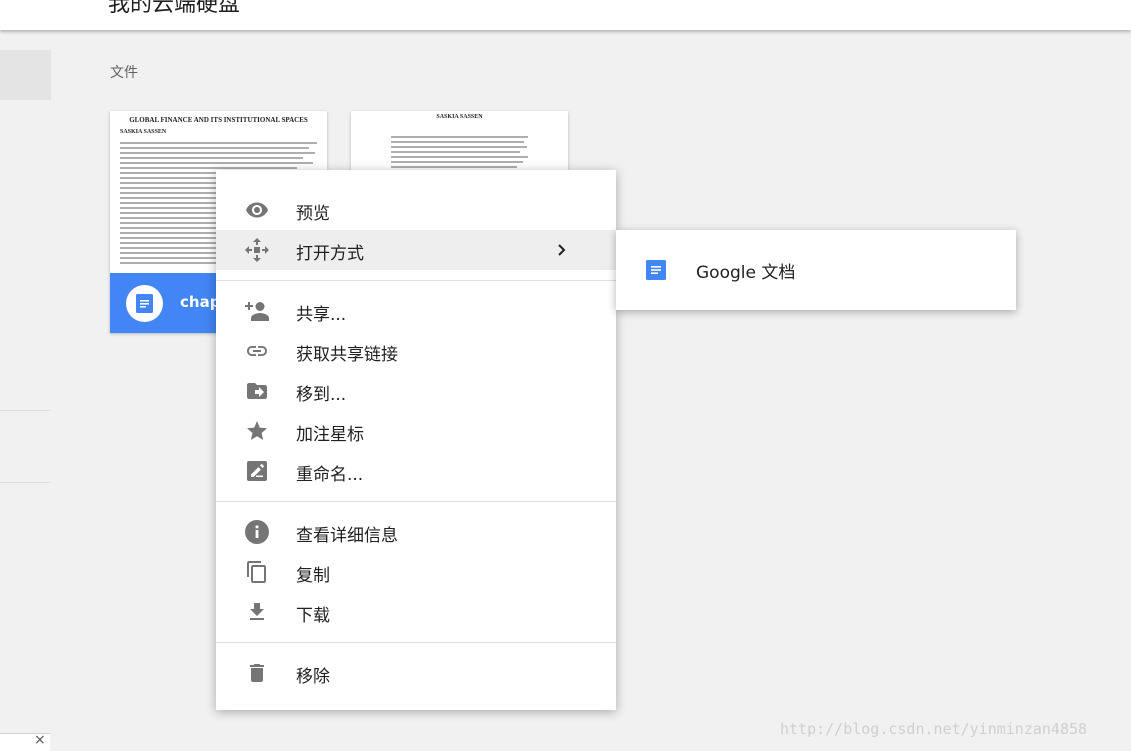  Describe the element at coordinates (257, 532) in the screenshot. I see `info-icon` at that location.